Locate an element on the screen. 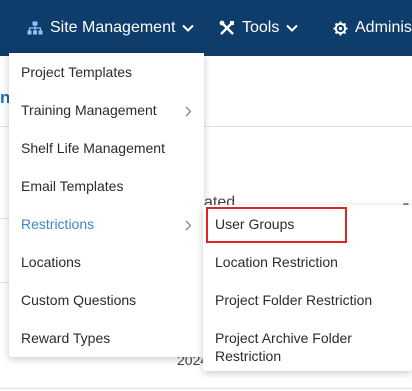 This screenshot has width=412, height=391. gear-icon is located at coordinates (340, 28).